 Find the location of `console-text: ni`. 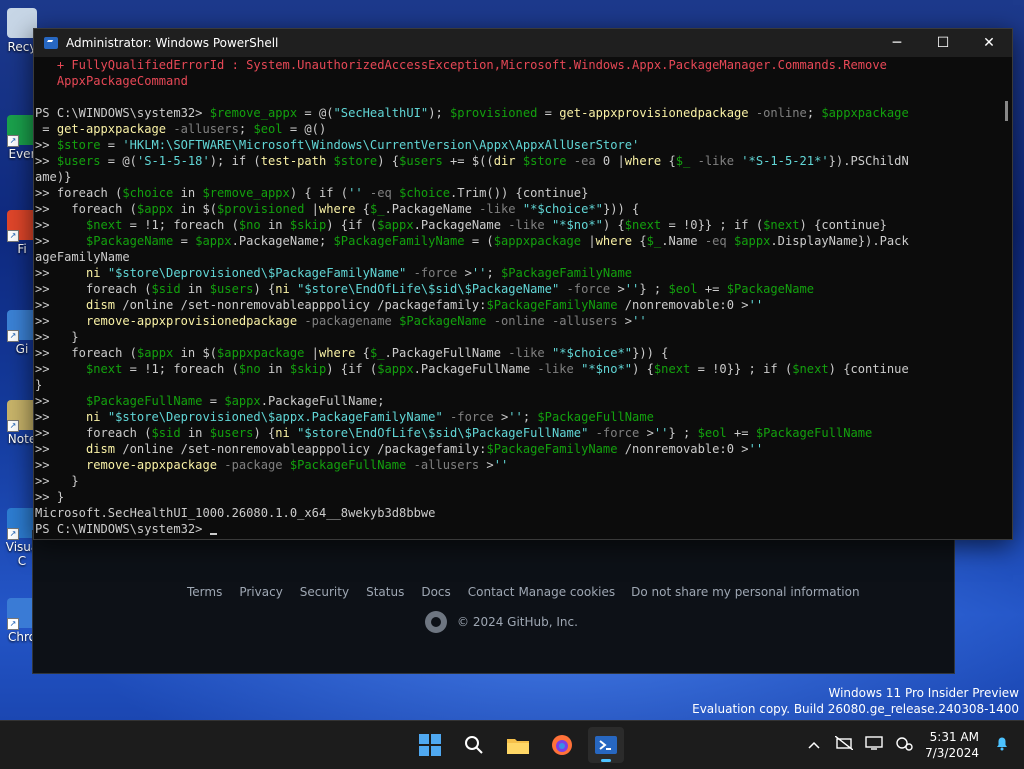

console-text: ni is located at coordinates (93, 273).